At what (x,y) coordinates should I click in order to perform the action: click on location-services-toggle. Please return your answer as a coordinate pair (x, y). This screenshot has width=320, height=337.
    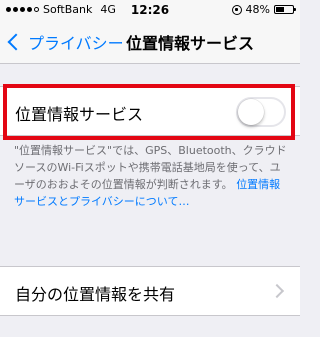
    Looking at the image, I should click on (261, 112).